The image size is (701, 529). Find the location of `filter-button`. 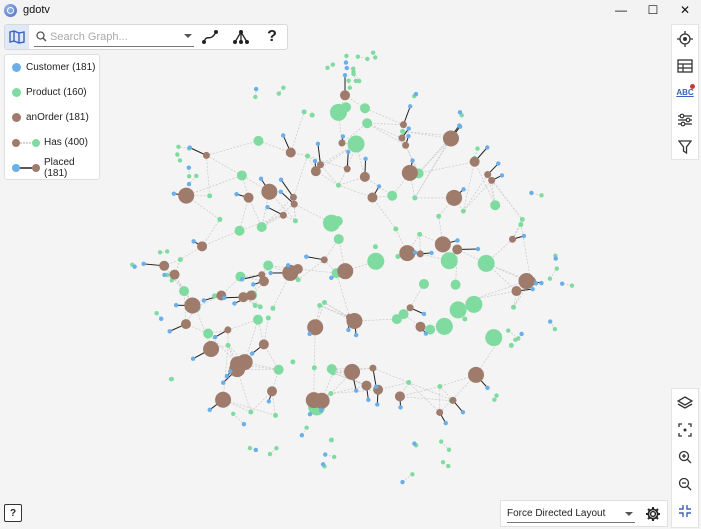

filter-button is located at coordinates (685, 146).